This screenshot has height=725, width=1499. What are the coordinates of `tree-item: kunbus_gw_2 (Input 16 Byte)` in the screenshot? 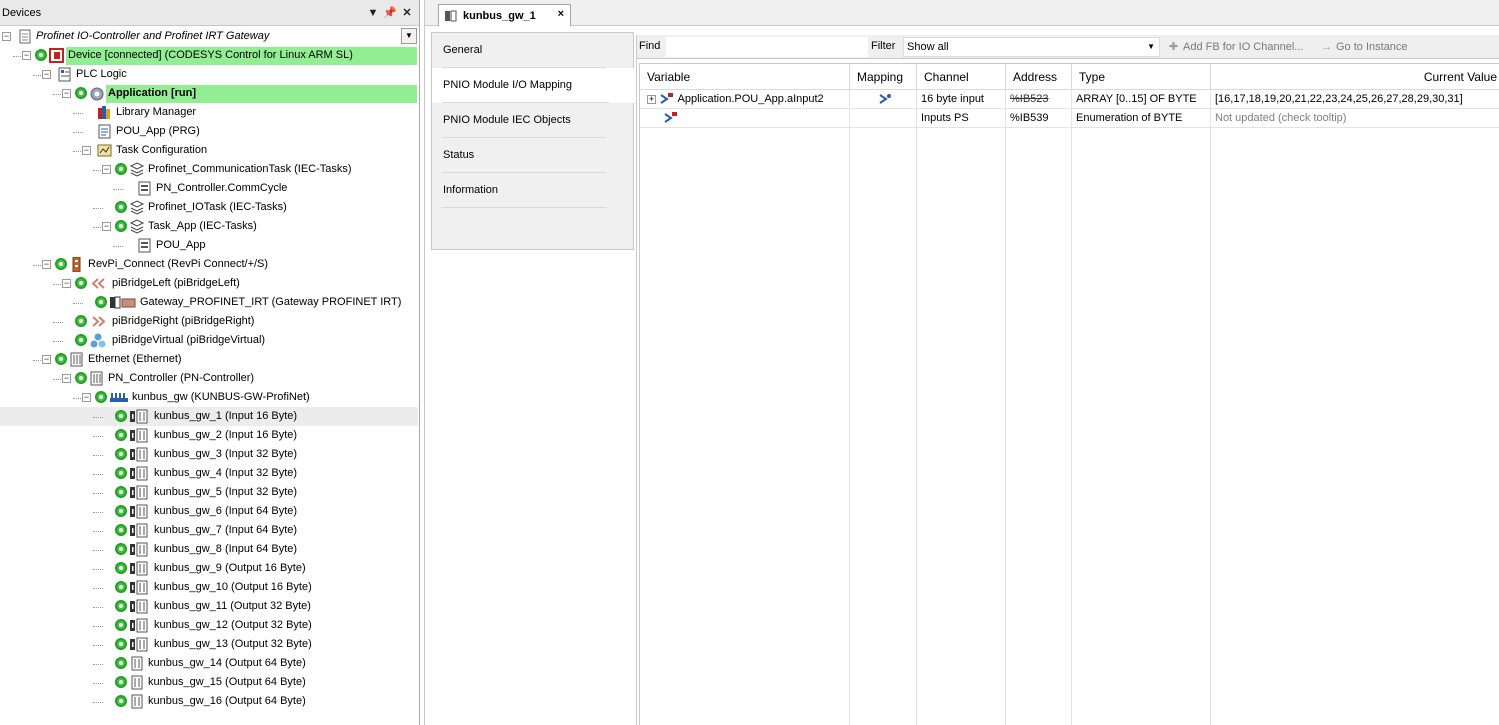 It's located at (209, 435).